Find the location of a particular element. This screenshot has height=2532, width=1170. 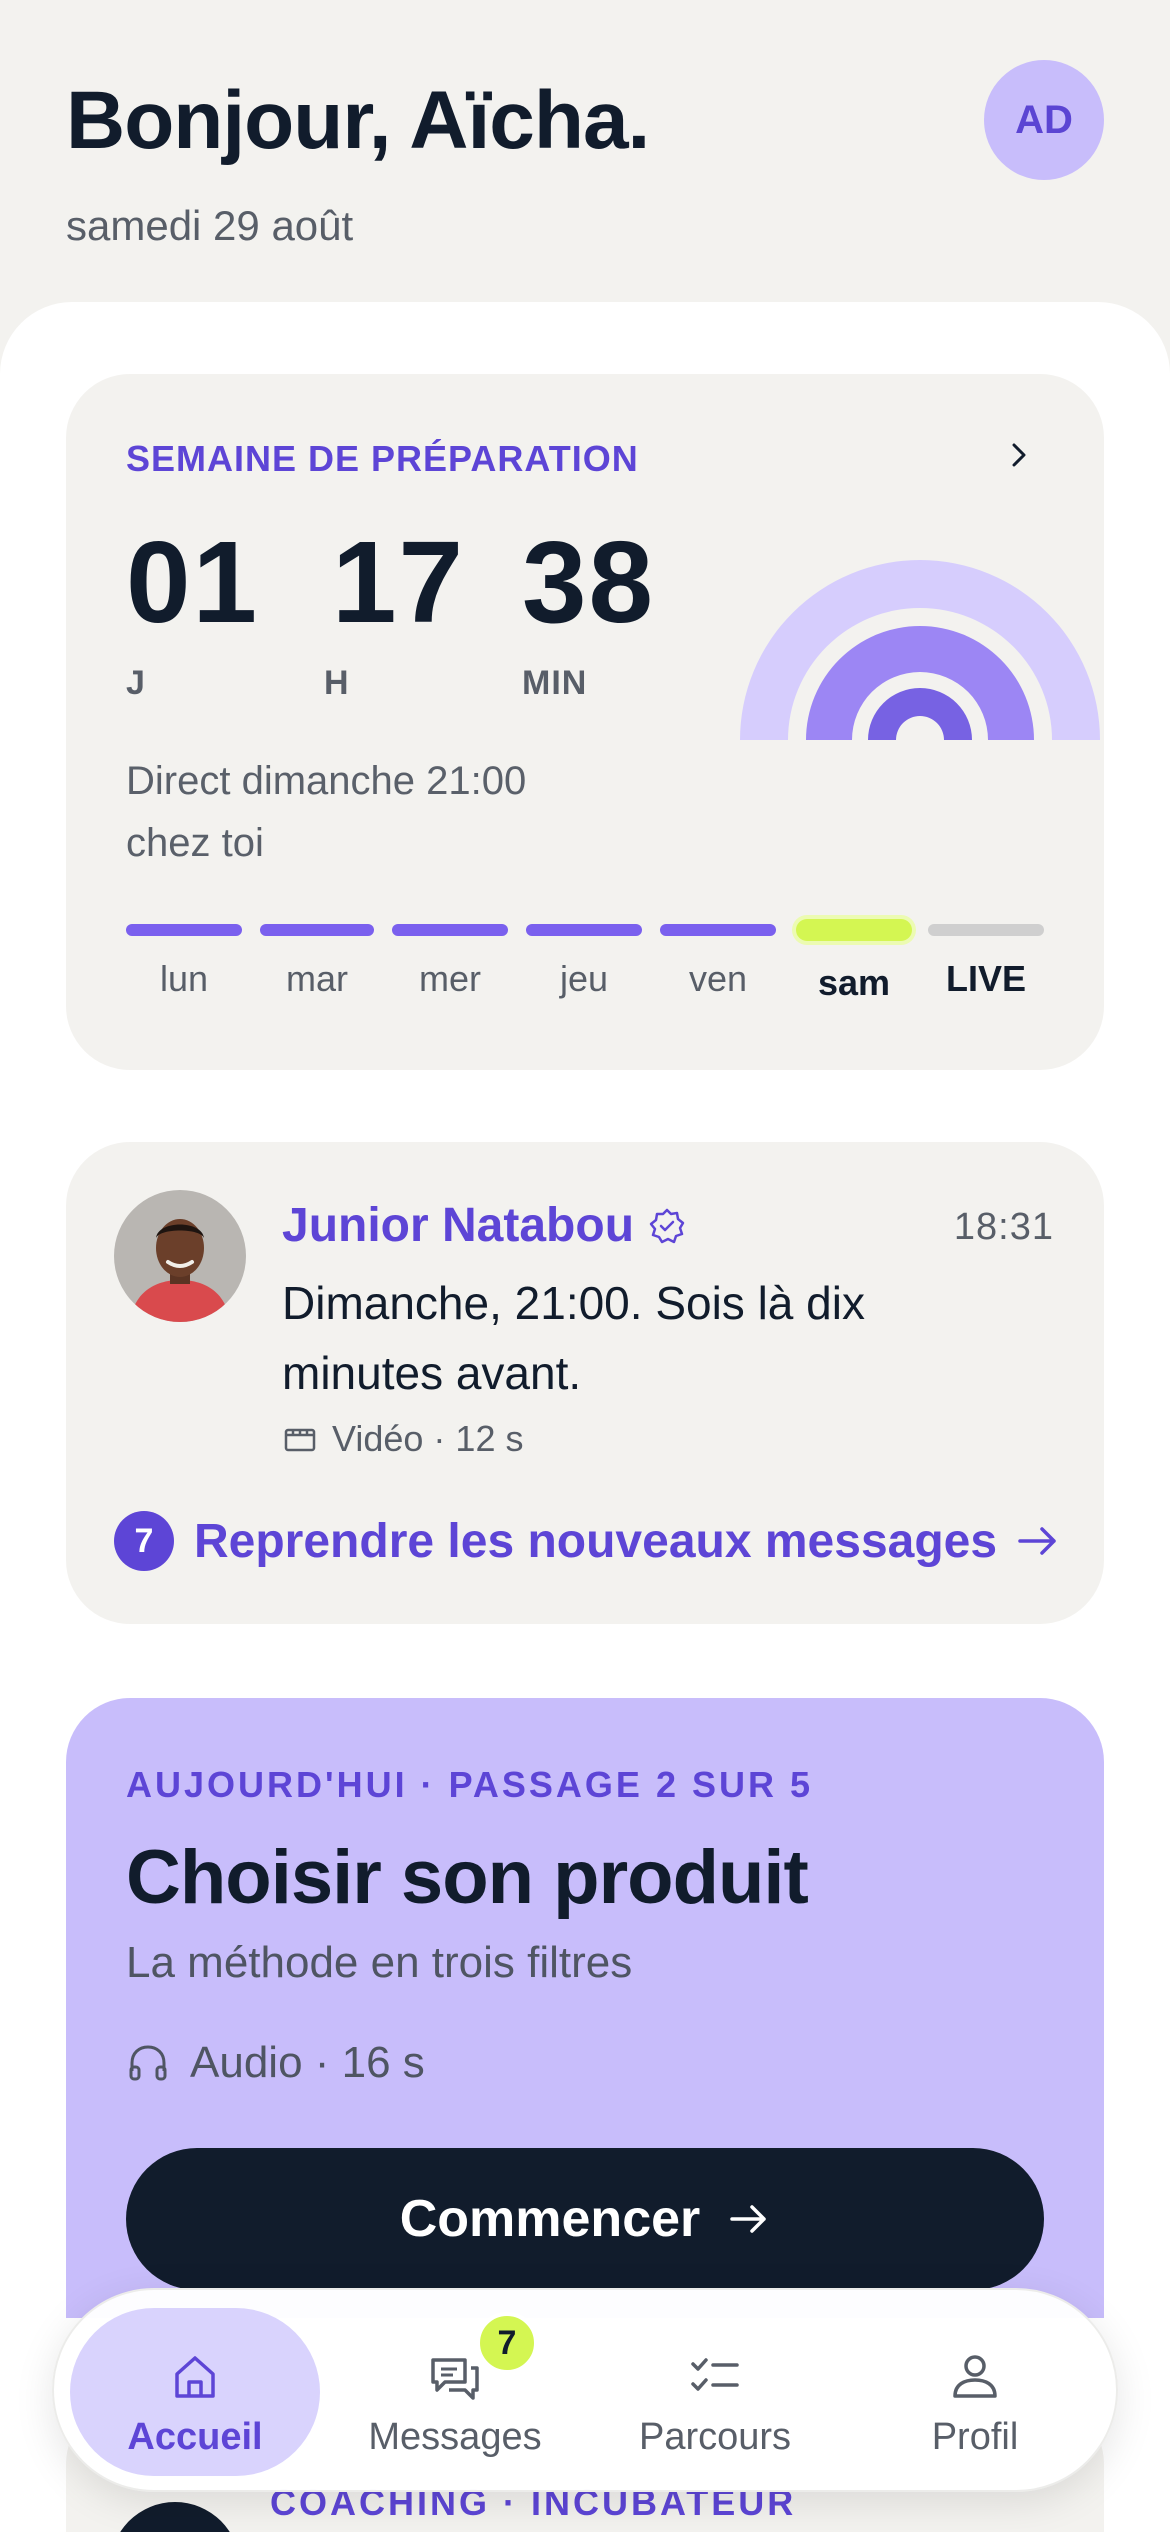

week-day-jeu: jeu is located at coordinates (584, 978).